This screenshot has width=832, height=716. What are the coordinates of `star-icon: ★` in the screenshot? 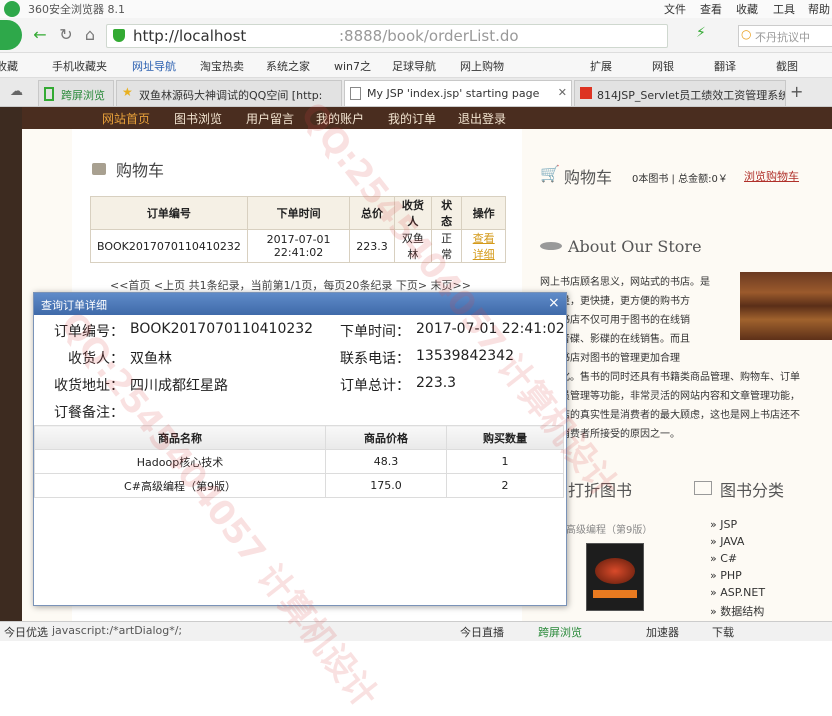 It's located at (127, 92).